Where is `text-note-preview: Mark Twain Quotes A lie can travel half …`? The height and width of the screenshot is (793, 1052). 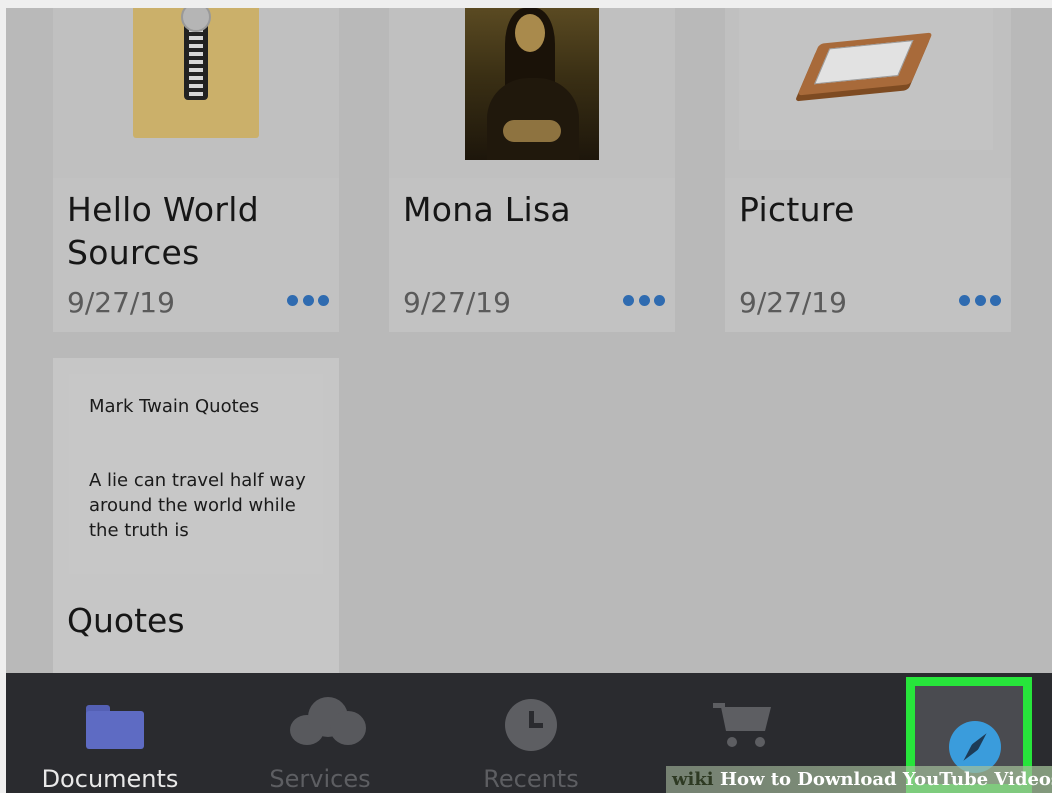
text-note-preview: Mark Twain Quotes A lie can travel half … is located at coordinates (196, 474).